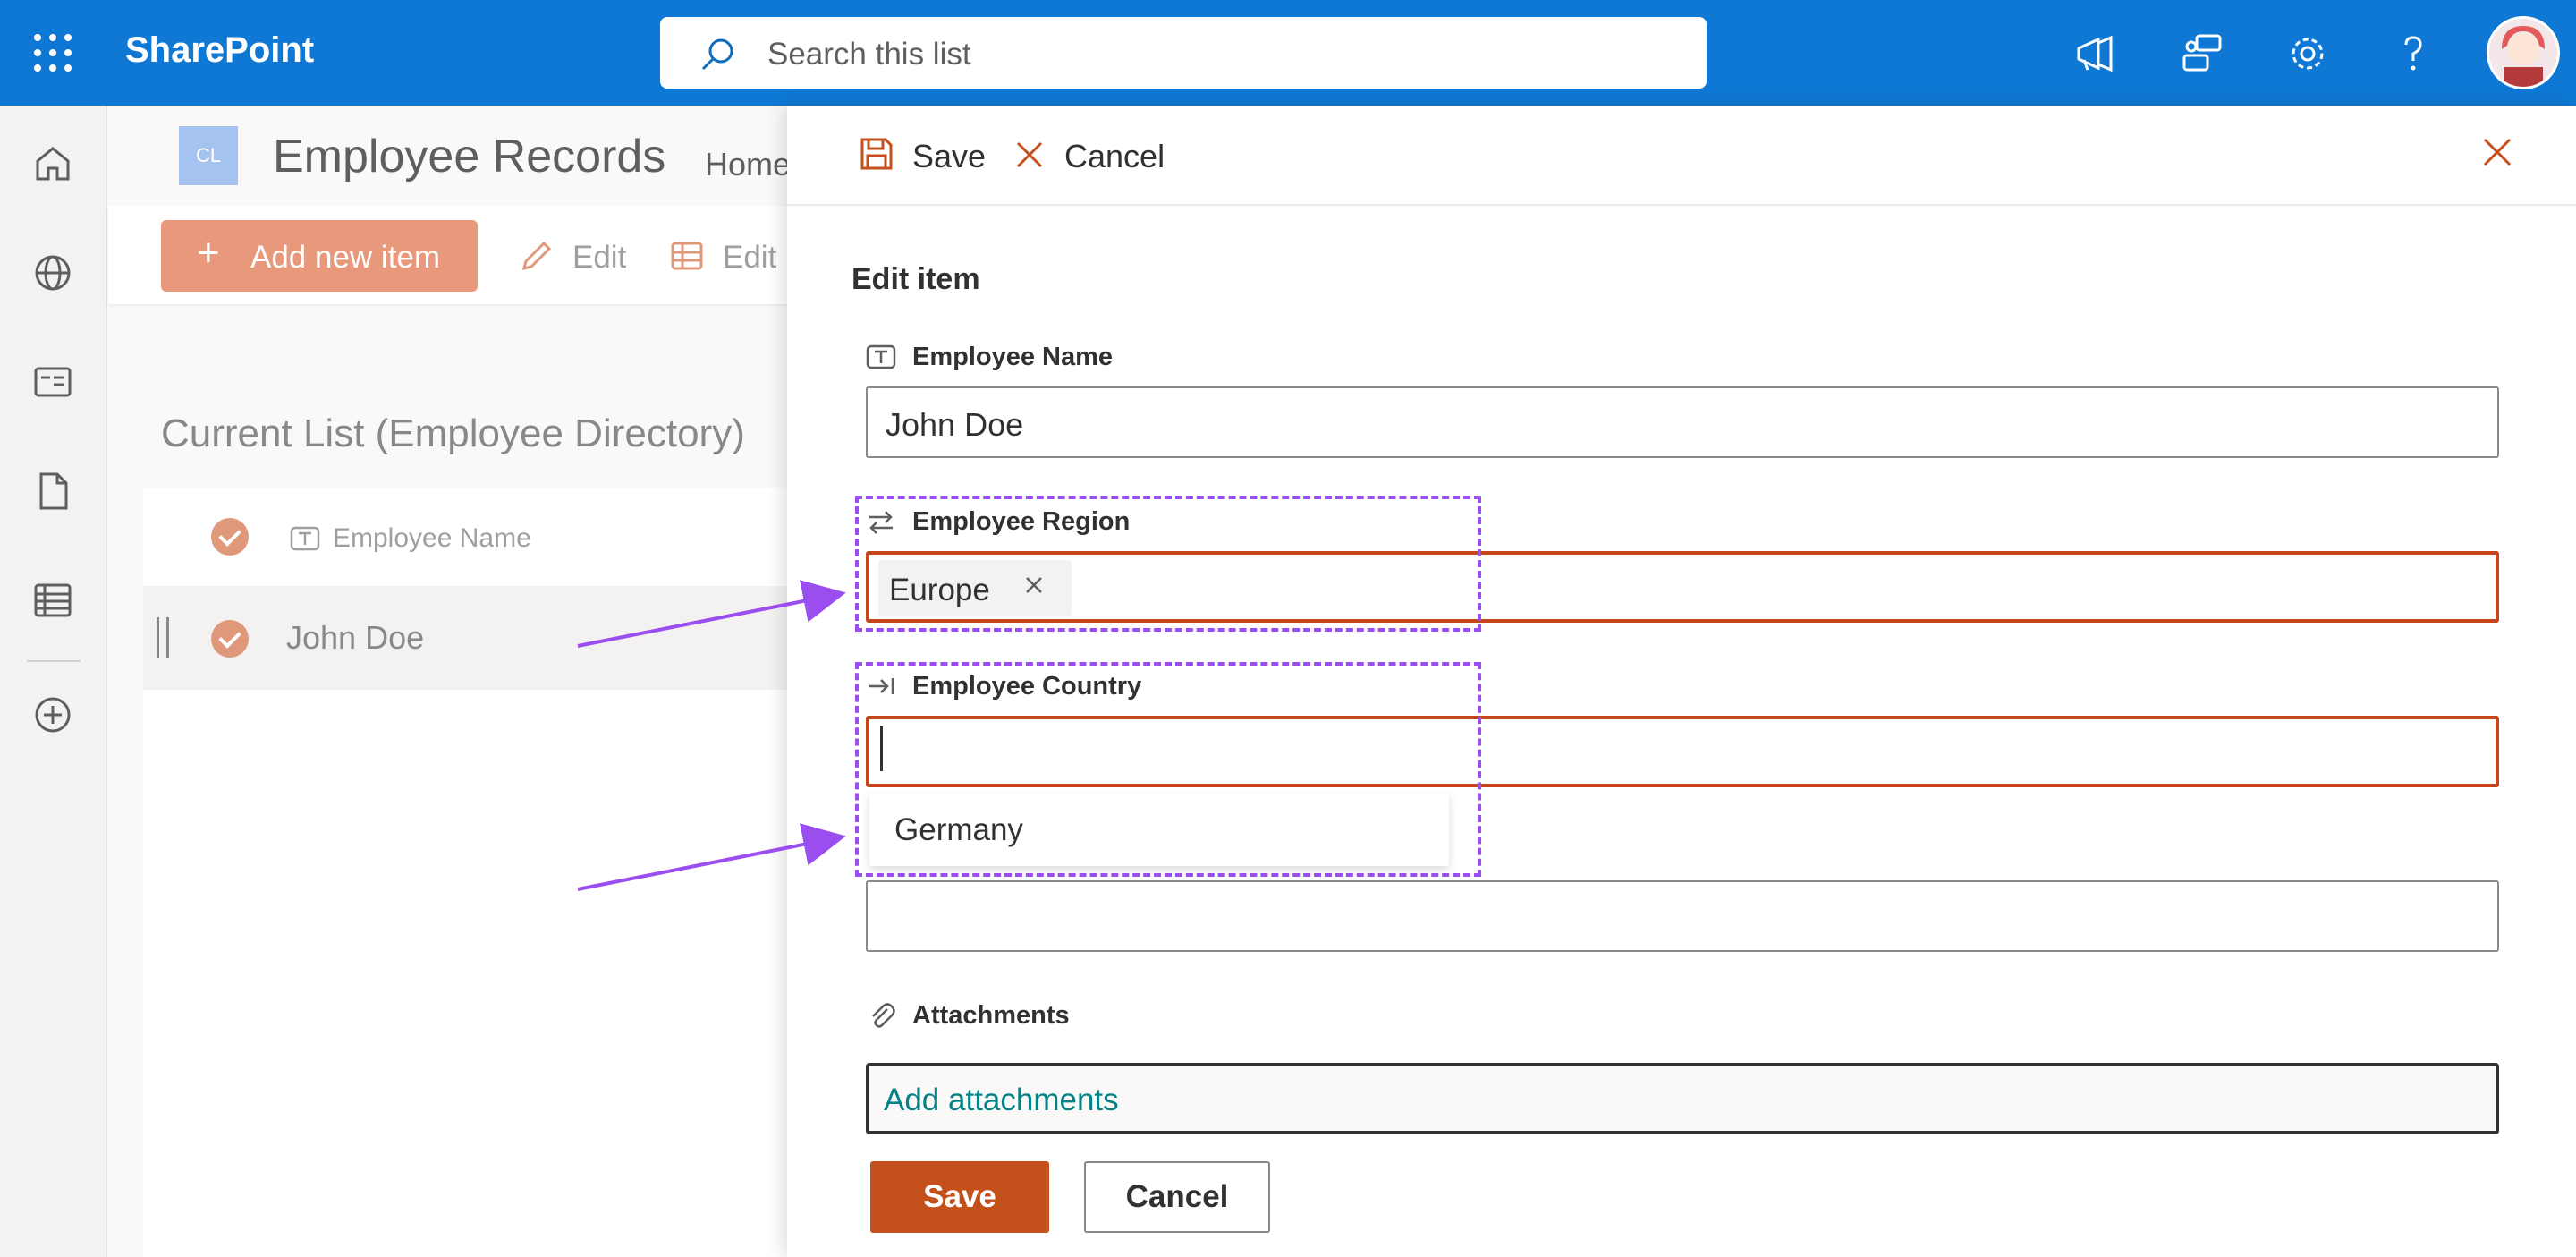 The image size is (2576, 1257). I want to click on row-employee-name: John Doe, so click(355, 638).